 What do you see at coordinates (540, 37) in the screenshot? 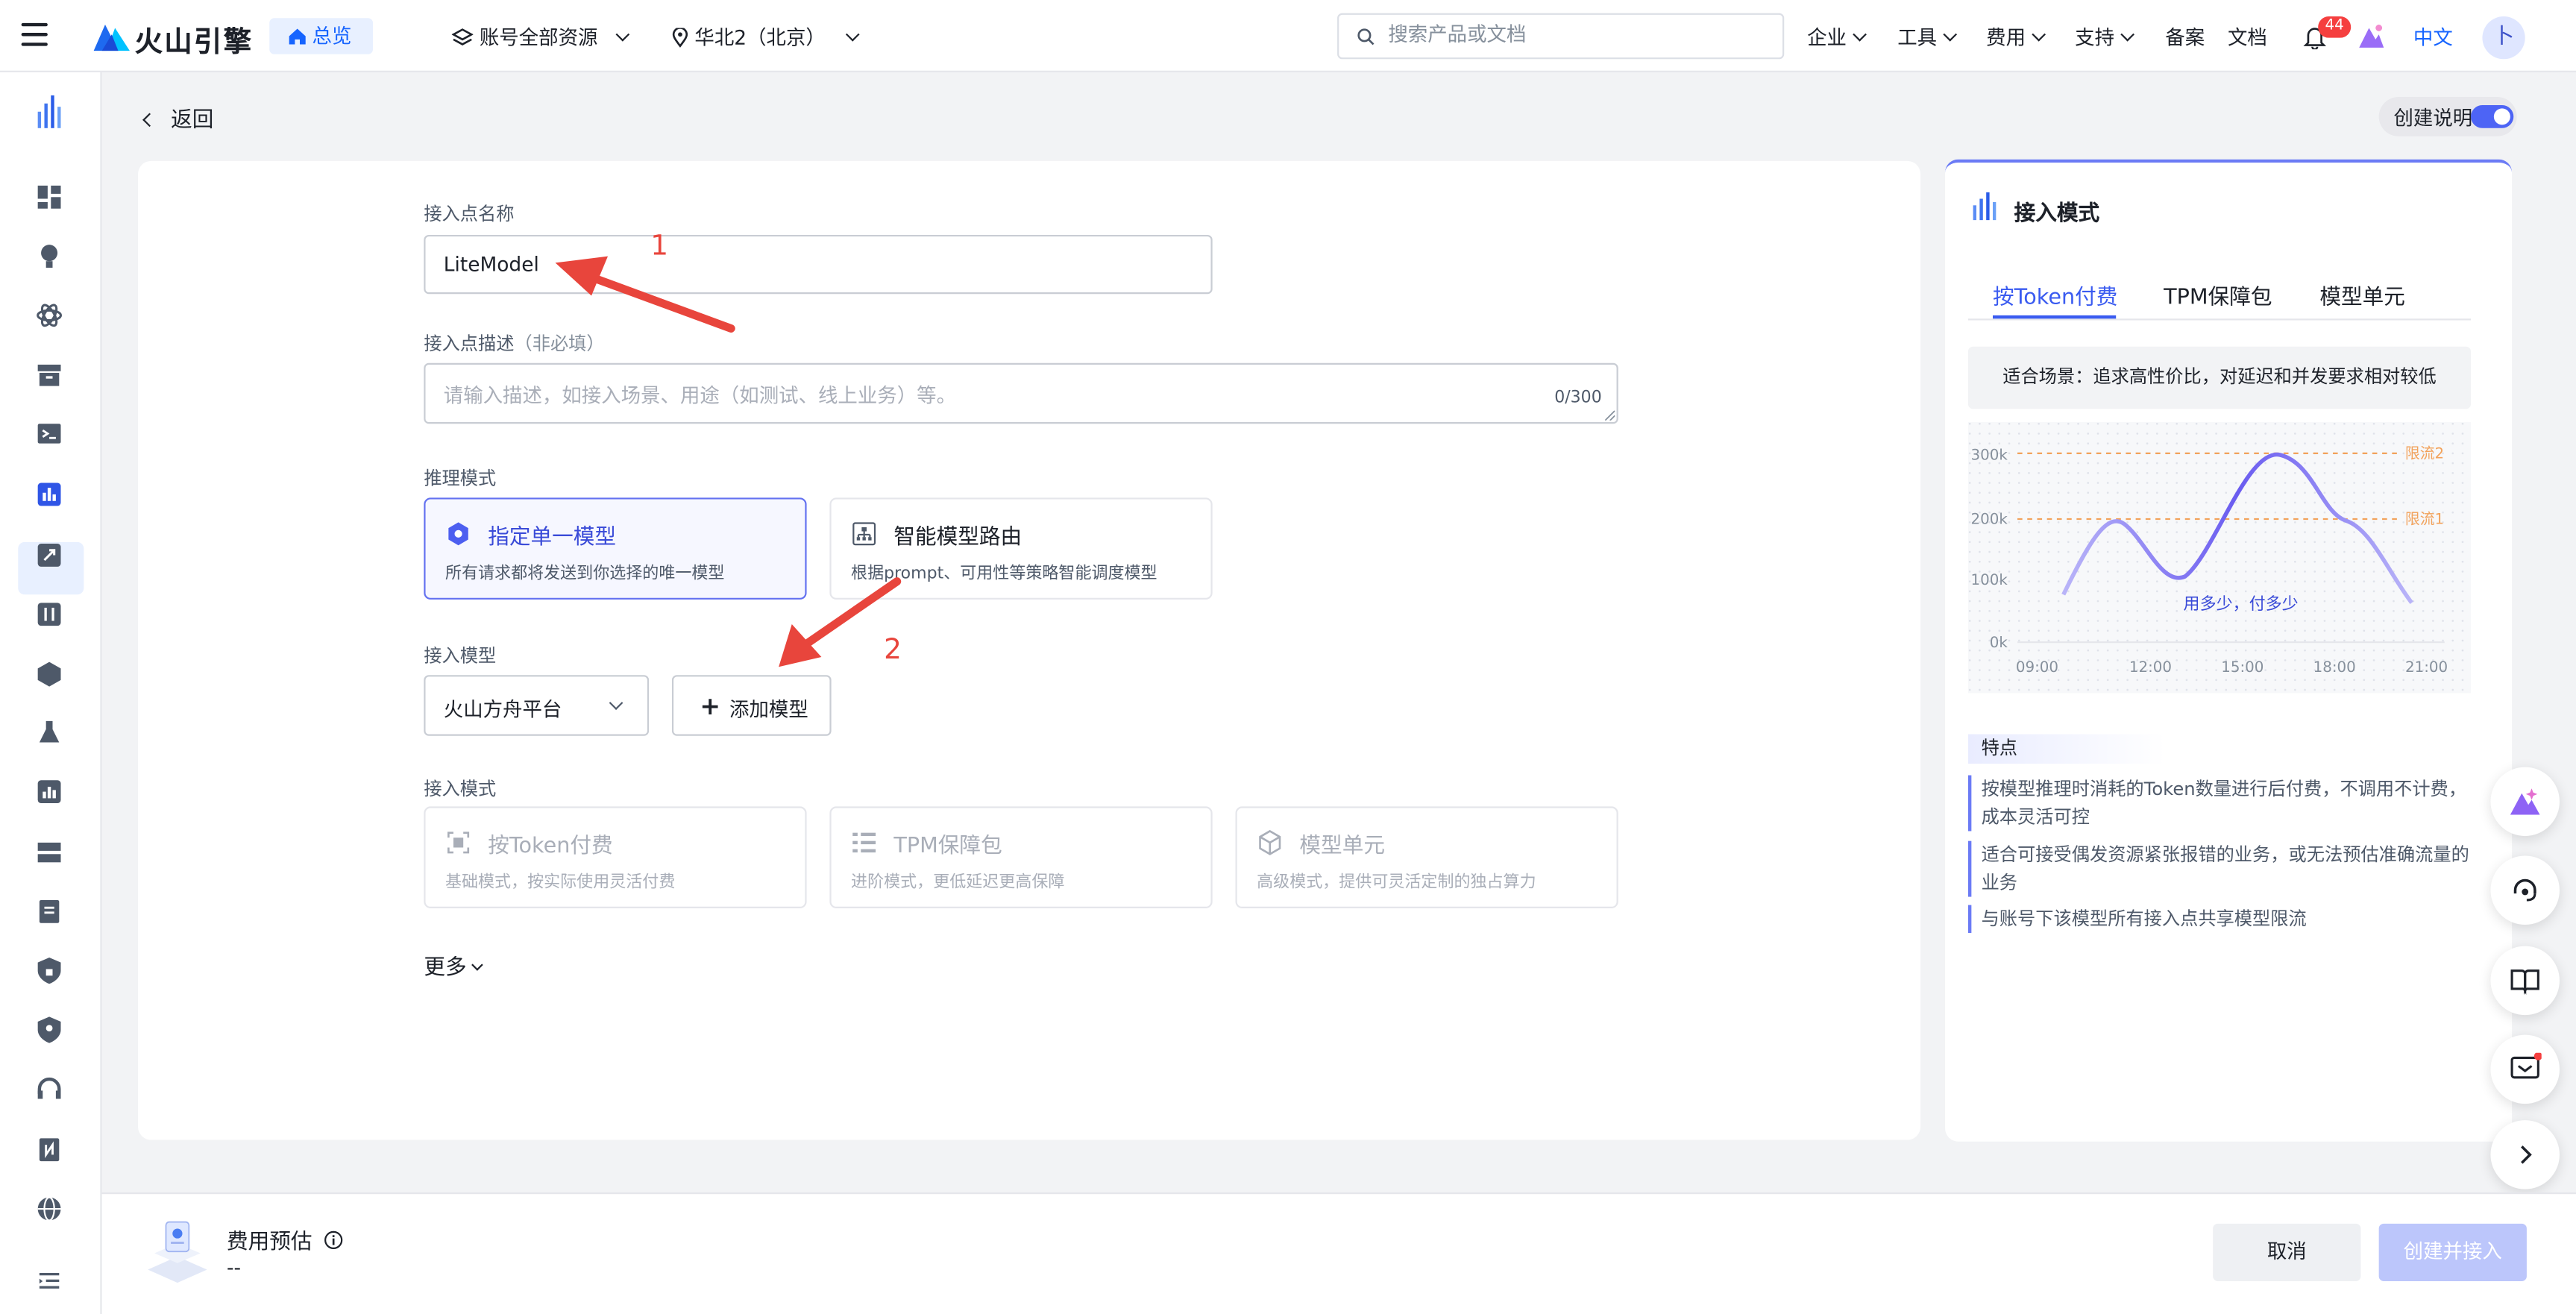
I see `account-resources-dropdown: 账号全部资源` at bounding box center [540, 37].